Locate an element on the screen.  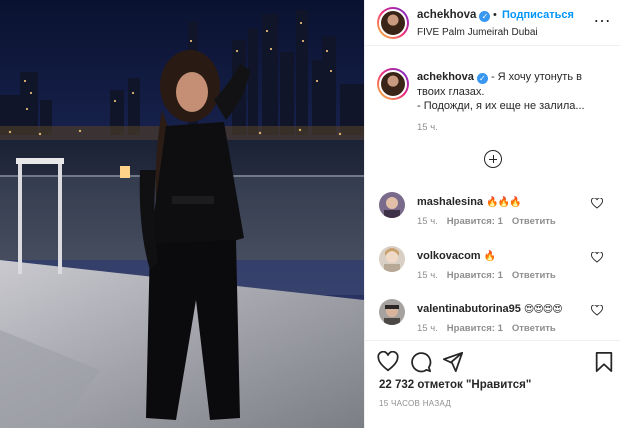
comment-text: mashalesina 🔥🔥🔥 is located at coordinates (469, 202).